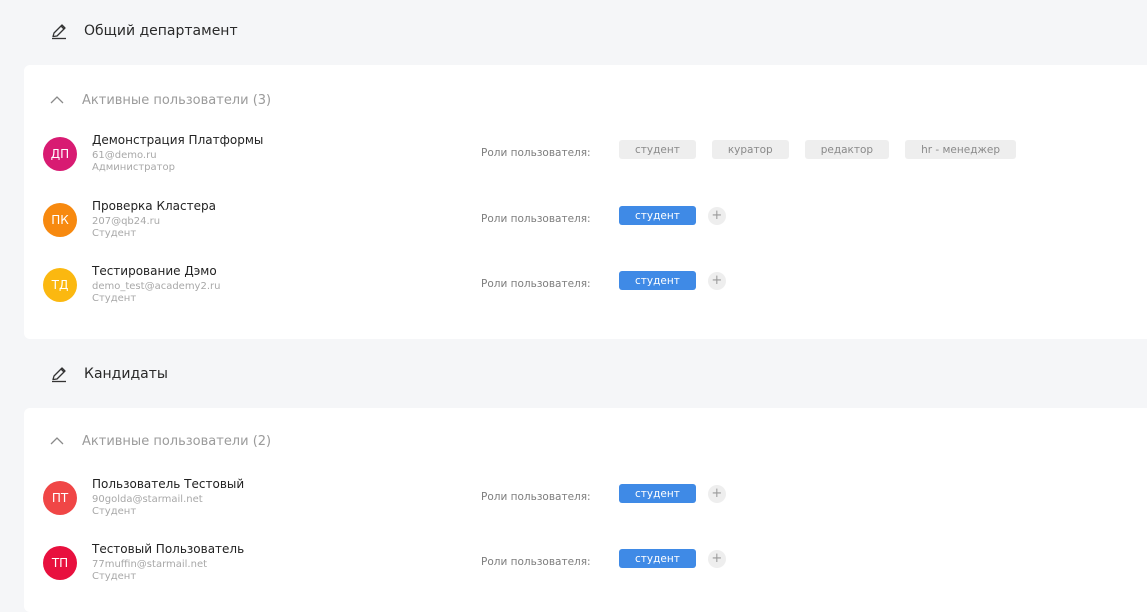 This screenshot has height=612, width=1147. Describe the element at coordinates (161, 31) in the screenshot. I see `department-title: Общий департамент` at that location.